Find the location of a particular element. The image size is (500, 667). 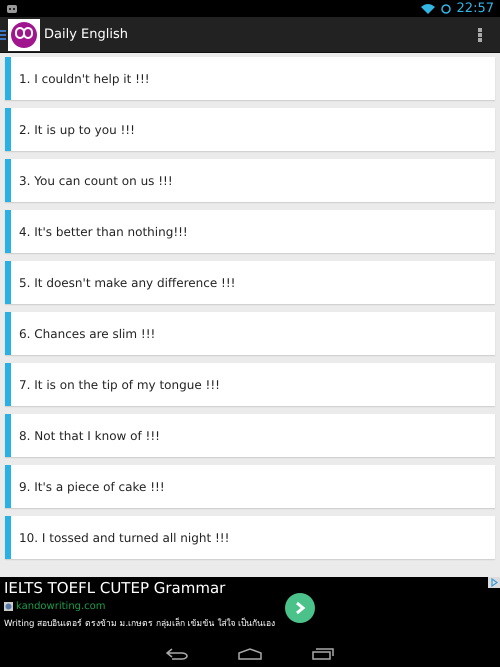

phrase-item: 6. Chances are slim !!! is located at coordinates (250, 333).